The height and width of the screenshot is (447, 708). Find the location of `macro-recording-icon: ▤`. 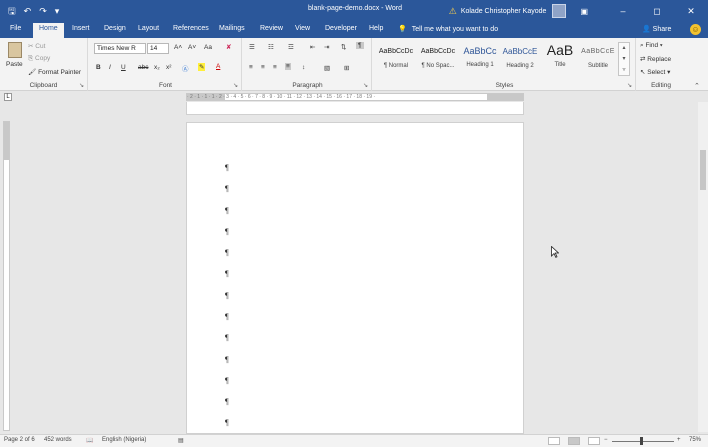

macro-recording-icon: ▤ is located at coordinates (181, 440).